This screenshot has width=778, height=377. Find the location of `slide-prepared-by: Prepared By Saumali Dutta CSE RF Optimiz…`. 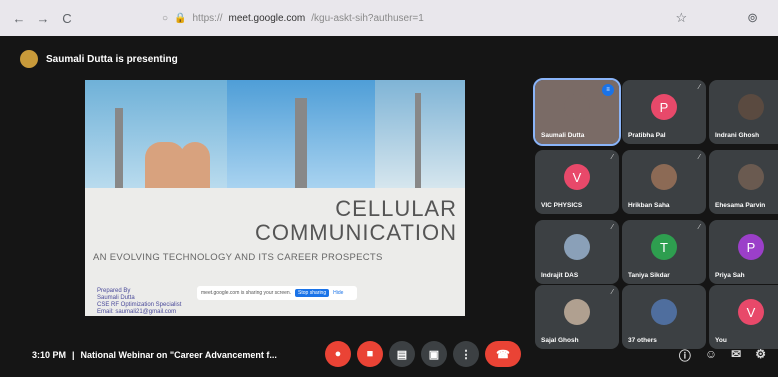

slide-prepared-by: Prepared By Saumali Dutta CSE RF Optimiz… is located at coordinates (139, 302).